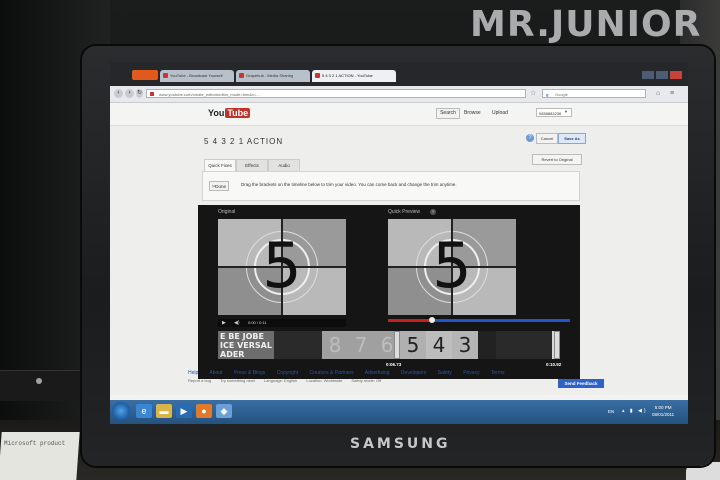 Image resolution: width=720 pixels, height=480 pixels. I want to click on minimize-icon, so click(648, 75).